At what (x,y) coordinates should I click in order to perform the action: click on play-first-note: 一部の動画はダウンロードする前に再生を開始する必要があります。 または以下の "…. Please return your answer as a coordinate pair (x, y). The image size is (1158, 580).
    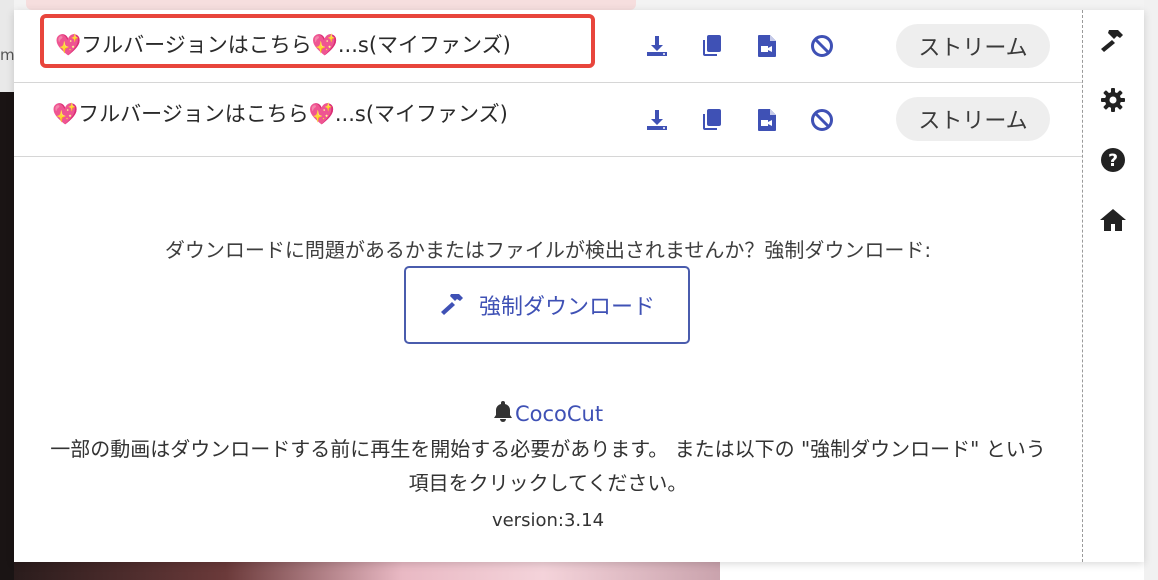
    Looking at the image, I should click on (548, 466).